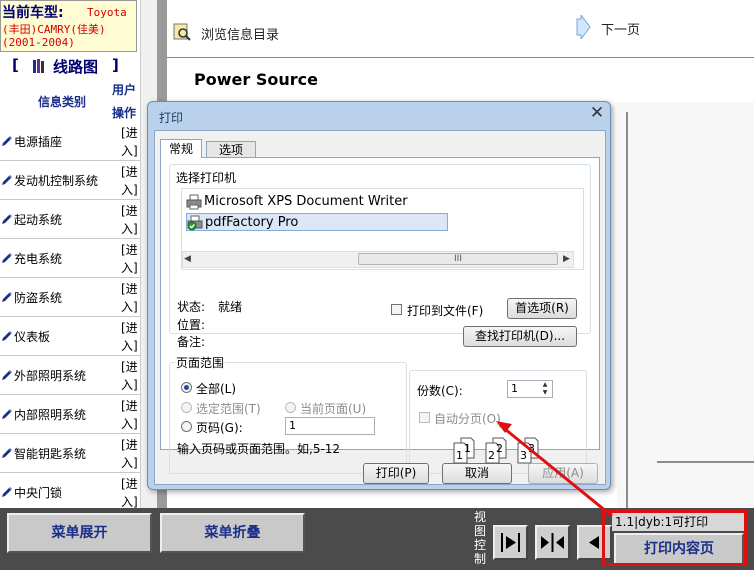 Image resolution: width=754 pixels, height=570 pixels. What do you see at coordinates (70, 297) in the screenshot?
I see `category-item: 防盗系统 [进 入]` at bounding box center [70, 297].